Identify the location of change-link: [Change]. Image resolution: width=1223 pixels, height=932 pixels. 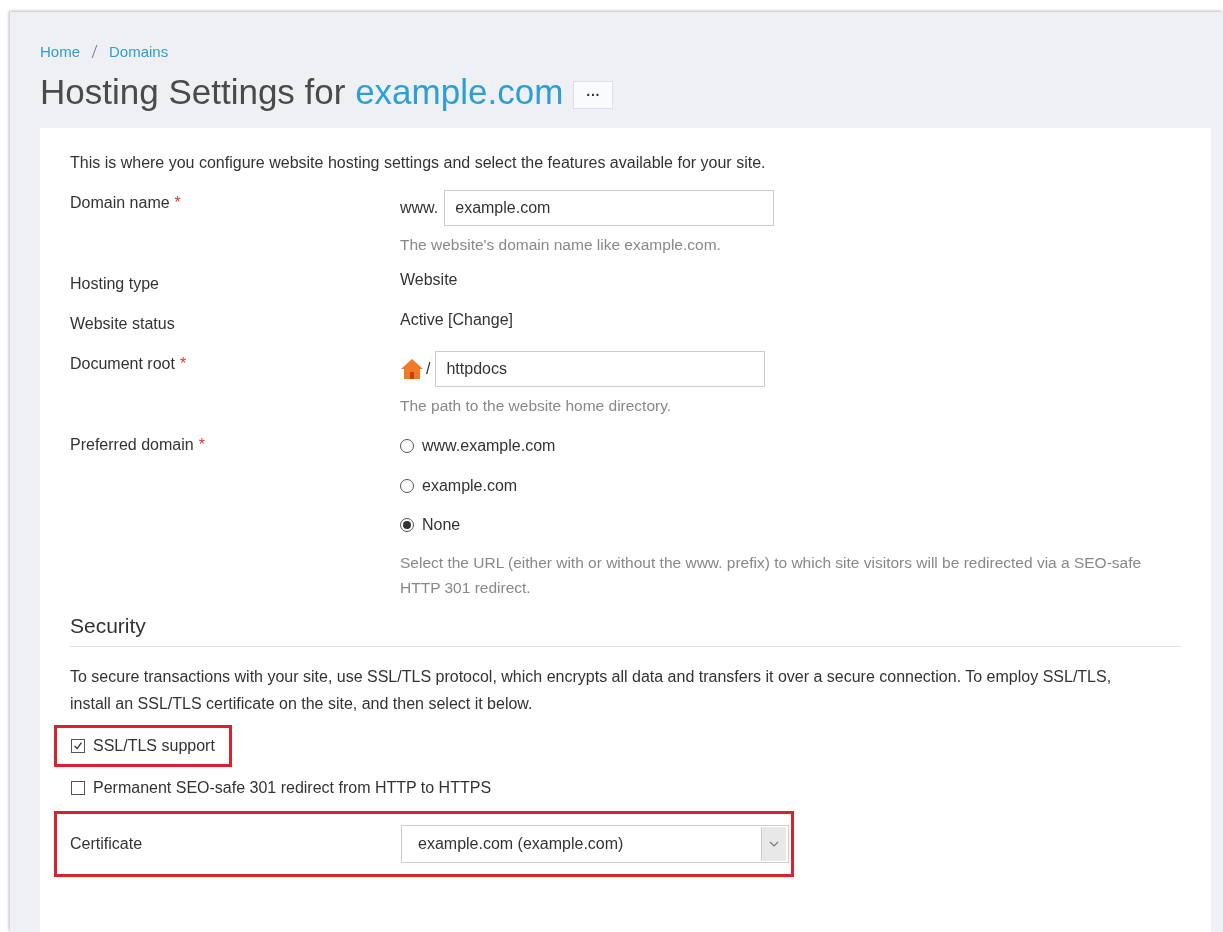
(480, 320).